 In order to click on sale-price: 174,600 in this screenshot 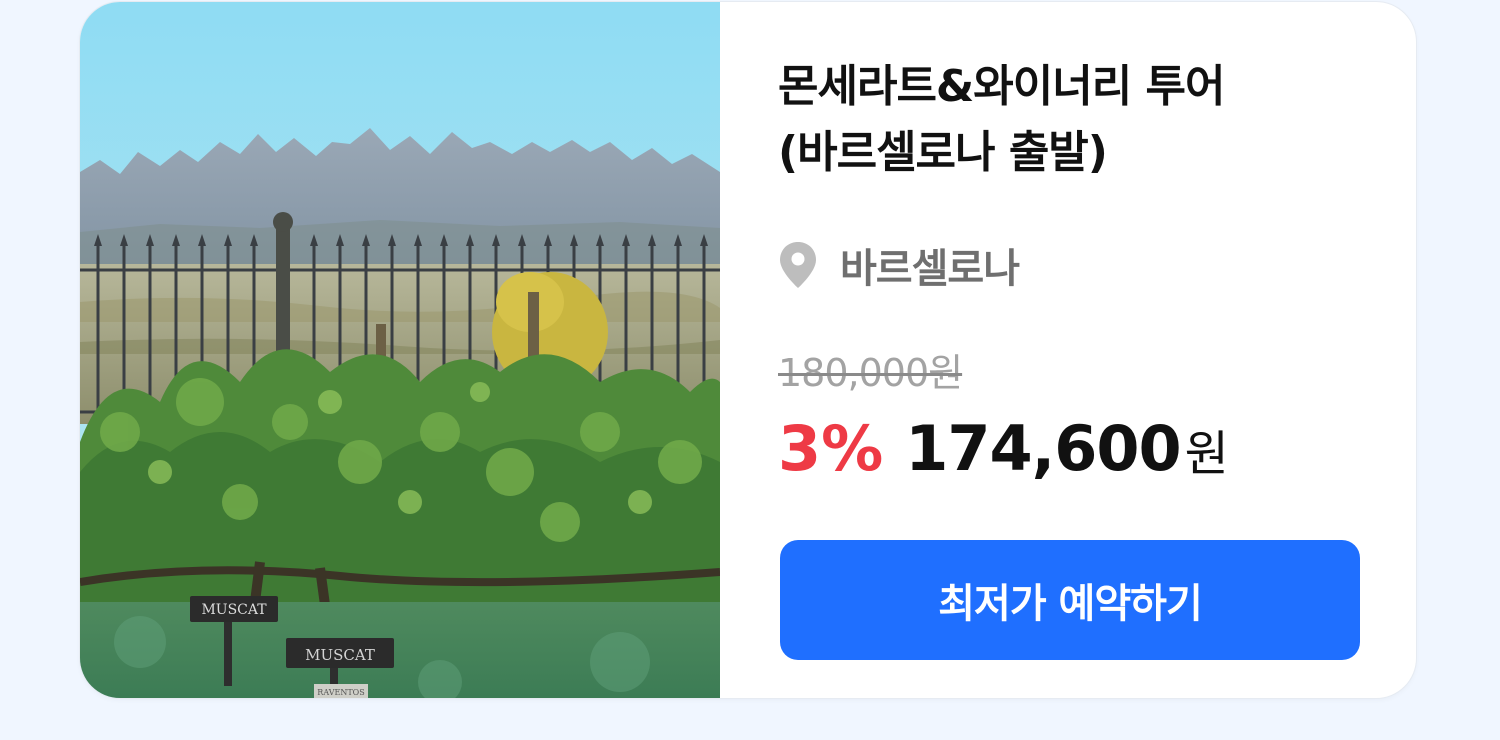, I will do `click(1043, 448)`.